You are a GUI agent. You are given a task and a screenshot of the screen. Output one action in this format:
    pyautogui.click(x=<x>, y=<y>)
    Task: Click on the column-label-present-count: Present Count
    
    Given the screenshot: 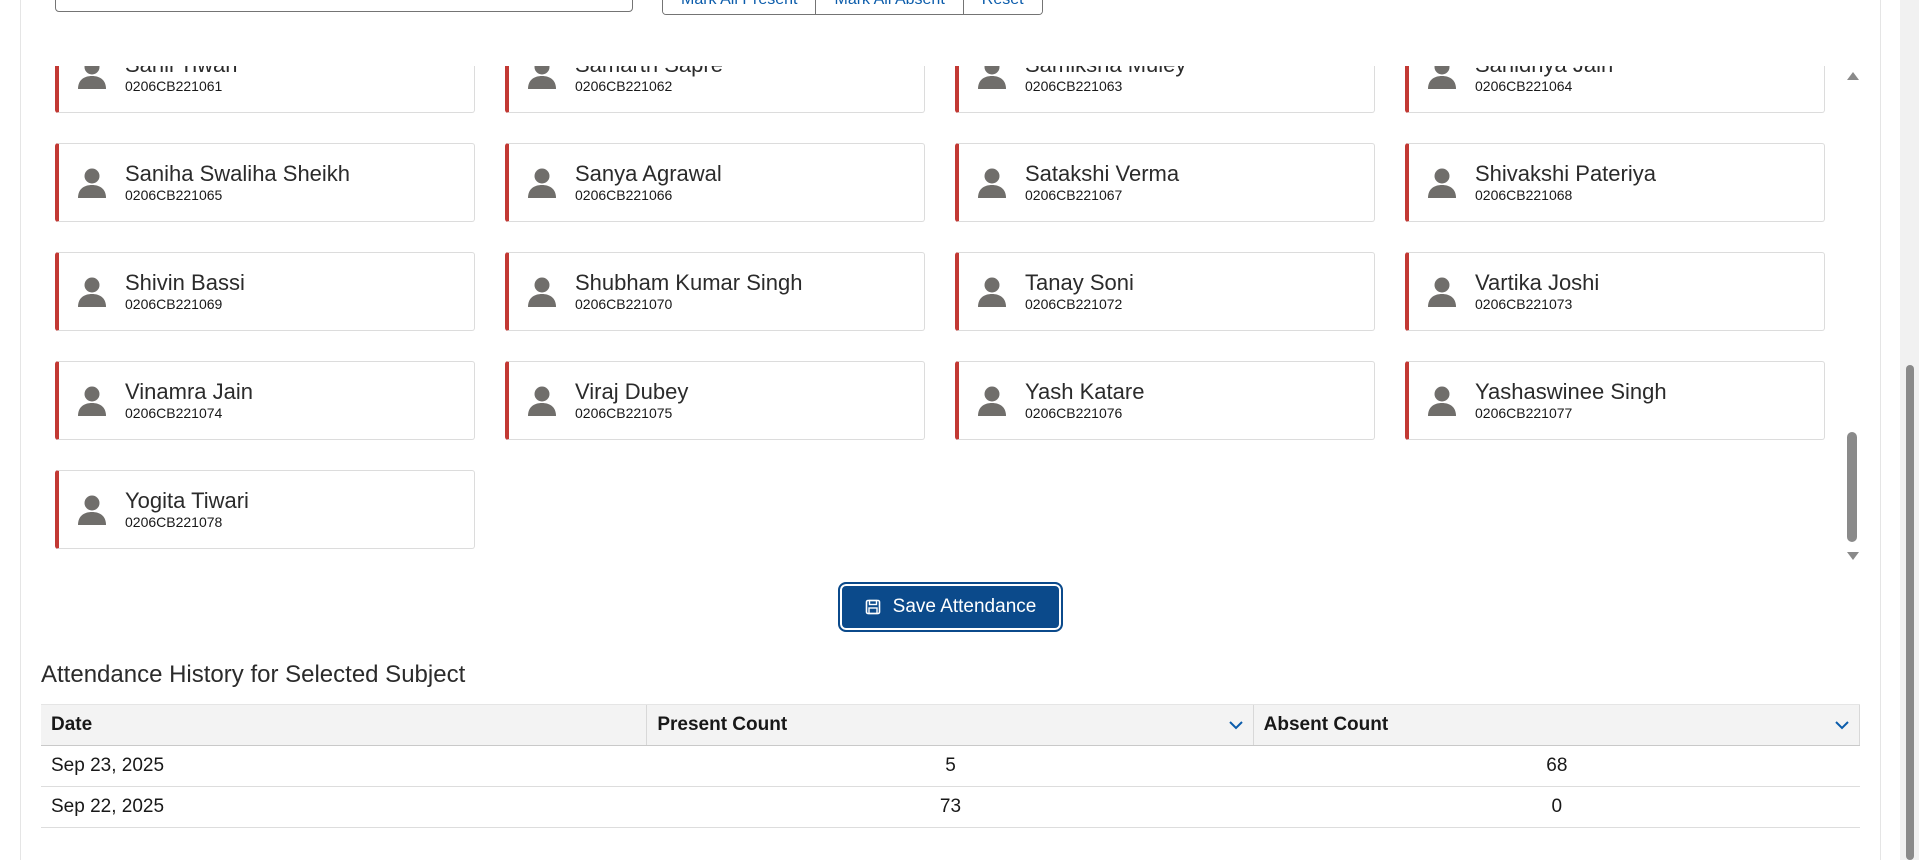 What is the action you would take?
    pyautogui.click(x=722, y=724)
    